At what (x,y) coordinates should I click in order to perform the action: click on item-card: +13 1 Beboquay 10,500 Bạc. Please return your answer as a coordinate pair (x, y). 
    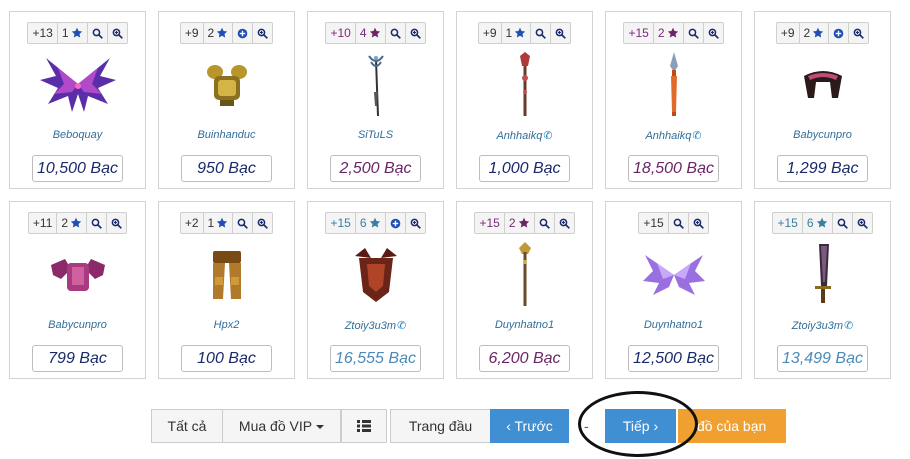
    Looking at the image, I should click on (77, 100).